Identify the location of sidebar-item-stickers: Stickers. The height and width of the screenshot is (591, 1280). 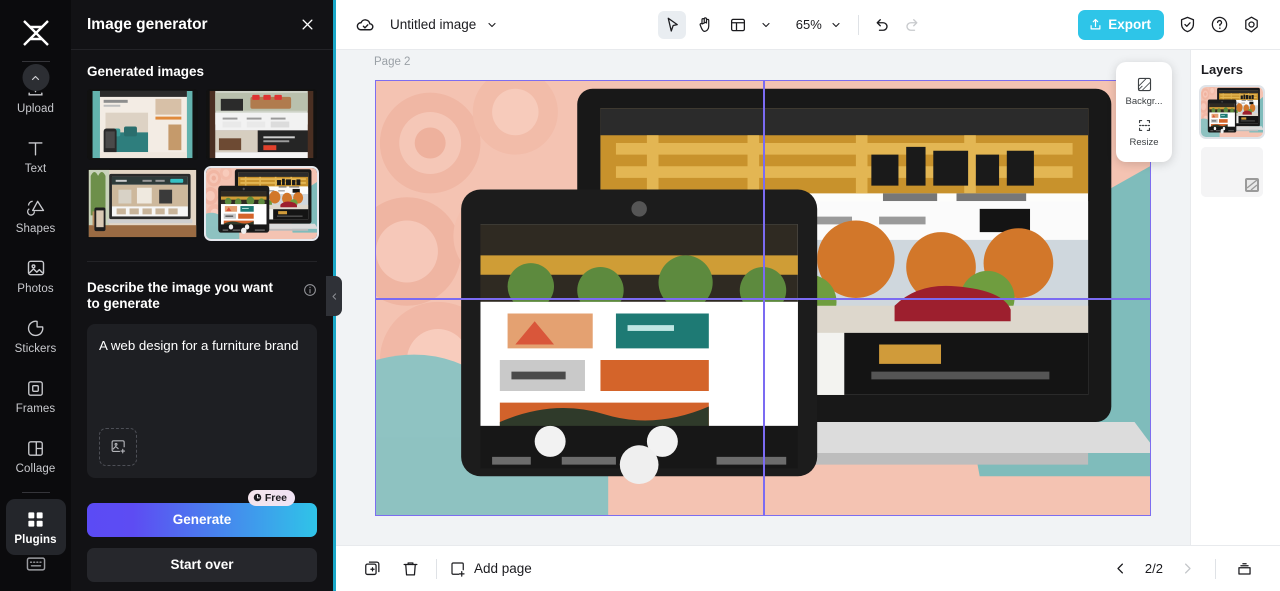
(36, 336).